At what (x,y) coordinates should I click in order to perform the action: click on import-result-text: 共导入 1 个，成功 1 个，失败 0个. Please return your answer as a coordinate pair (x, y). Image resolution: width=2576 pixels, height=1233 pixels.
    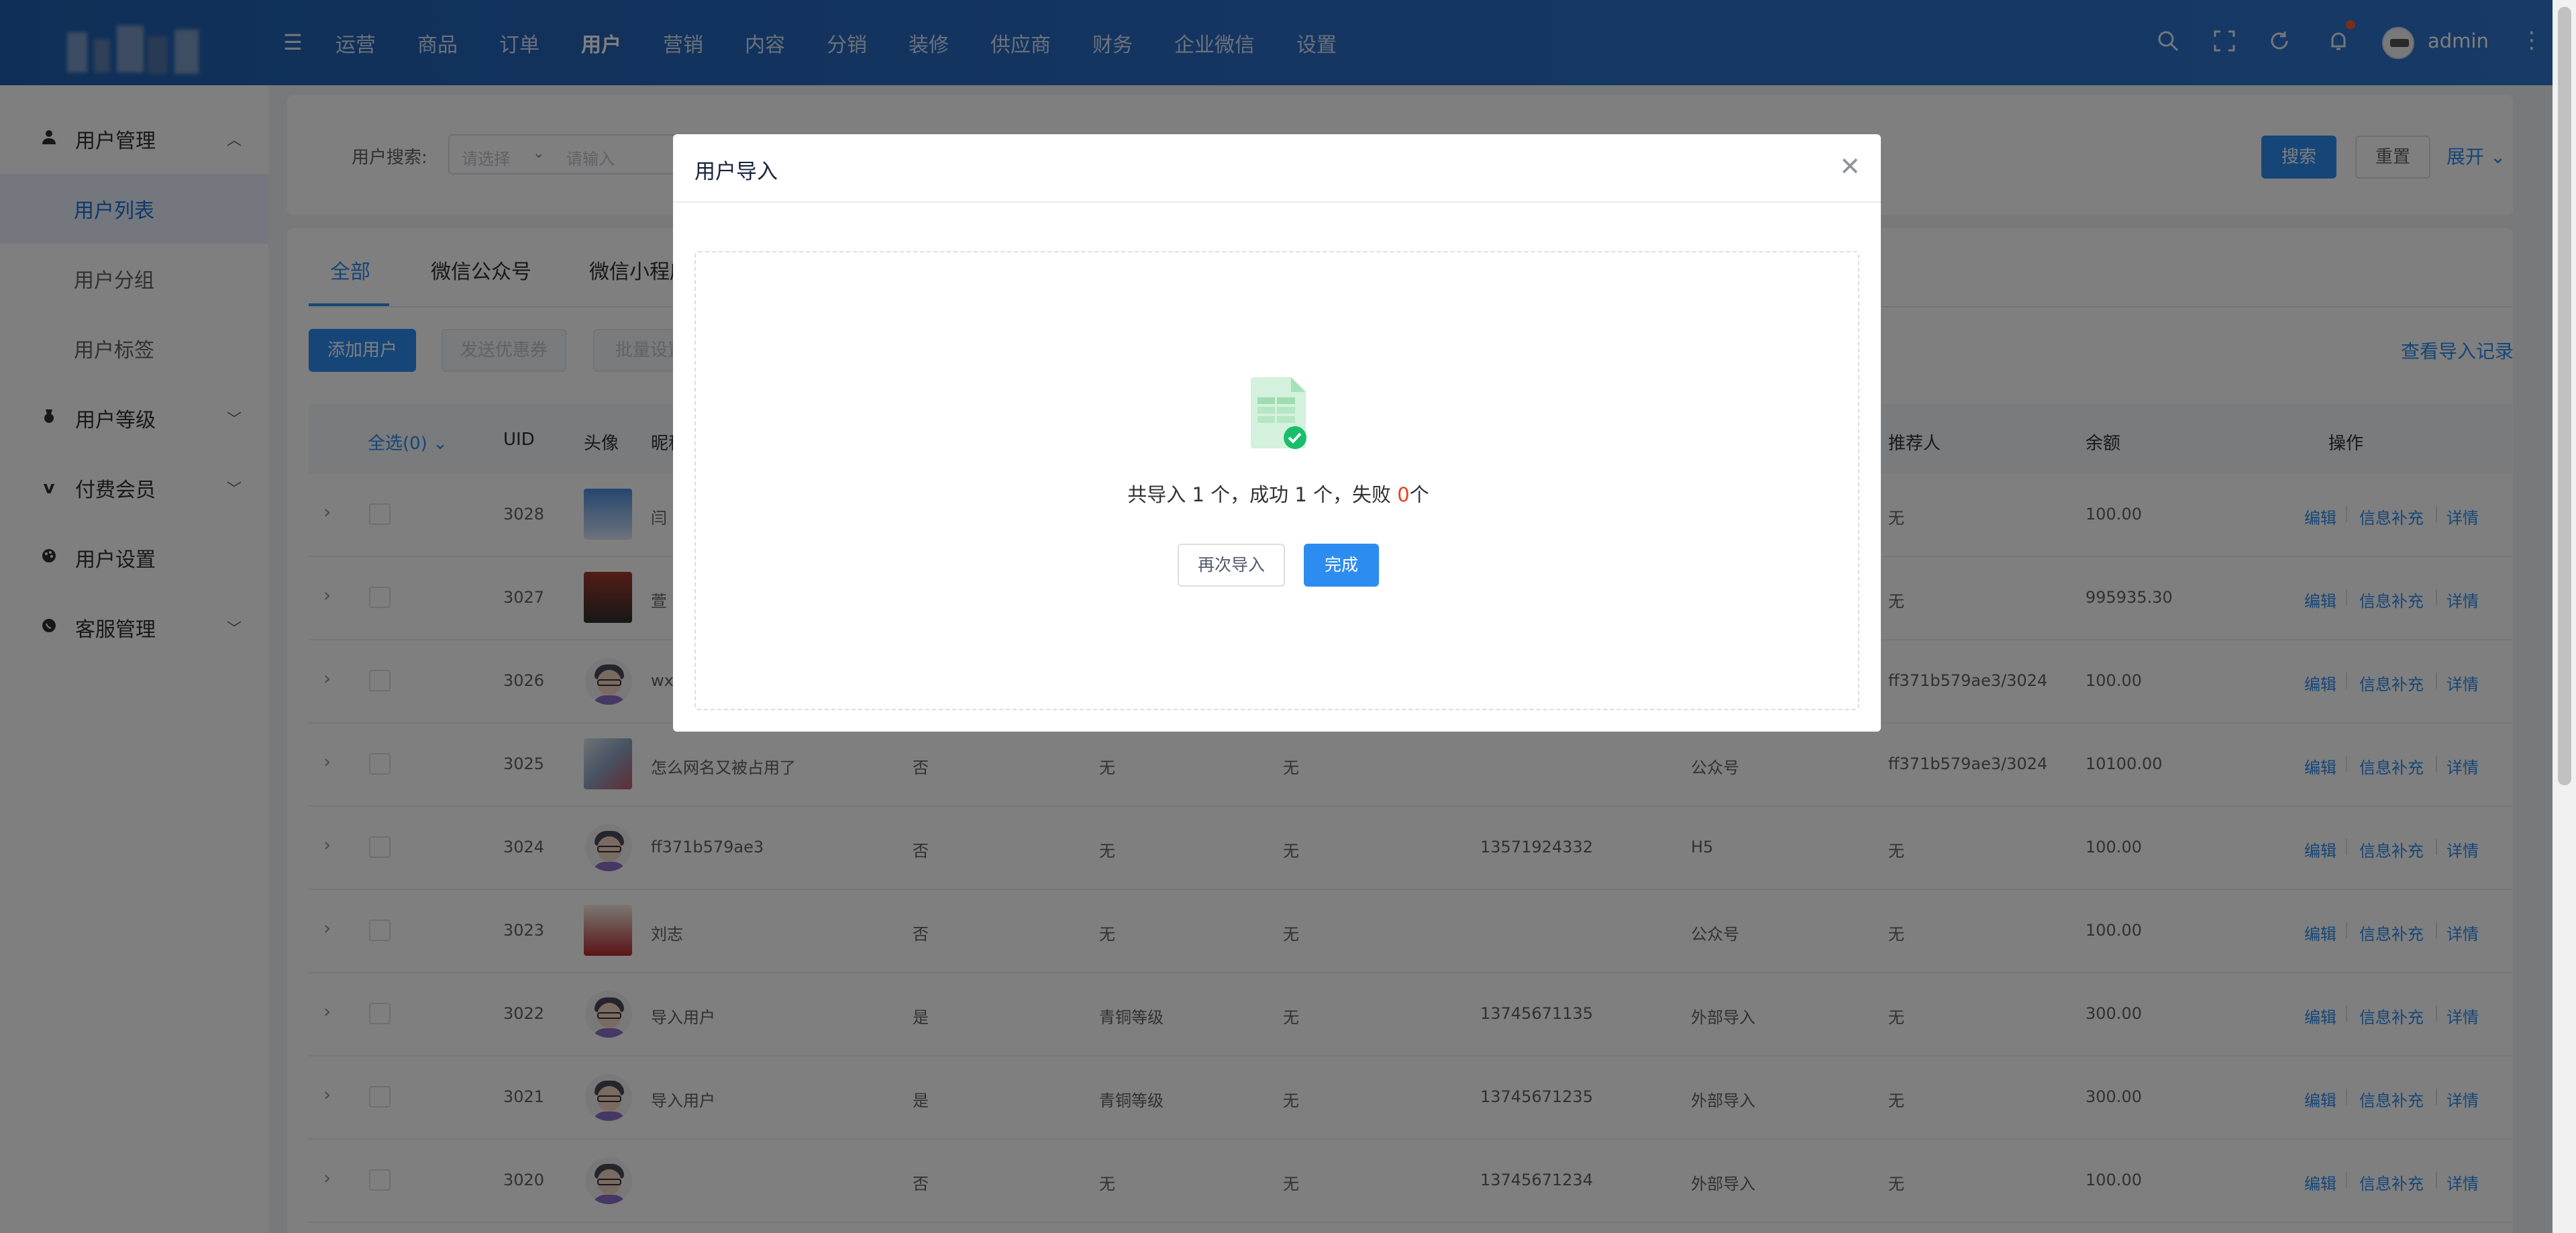
    Looking at the image, I should click on (1278, 493).